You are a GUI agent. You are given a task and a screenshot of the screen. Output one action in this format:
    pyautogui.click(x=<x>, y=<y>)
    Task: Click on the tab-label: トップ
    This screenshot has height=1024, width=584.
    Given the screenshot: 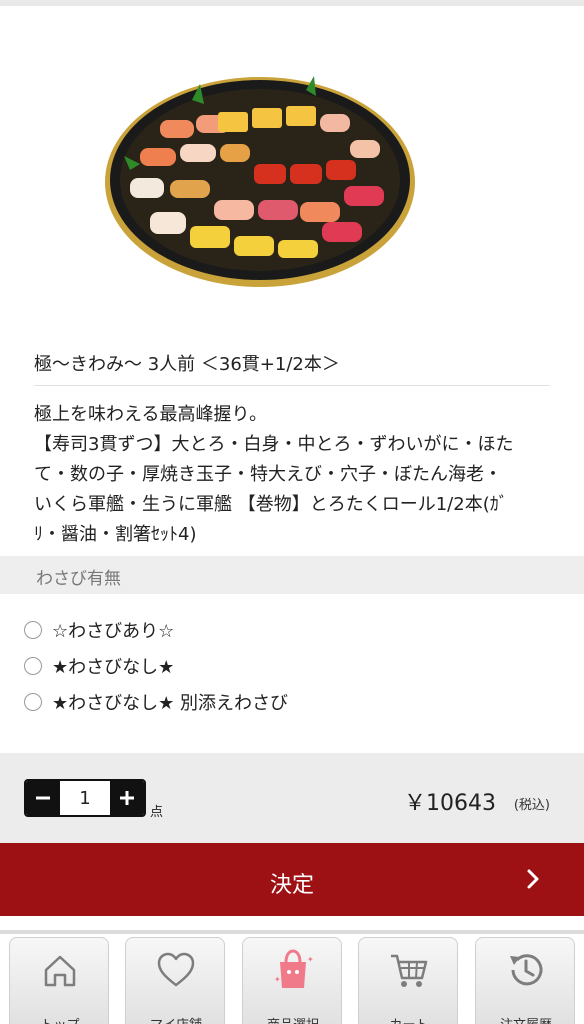 What is the action you would take?
    pyautogui.click(x=60, y=1019)
    